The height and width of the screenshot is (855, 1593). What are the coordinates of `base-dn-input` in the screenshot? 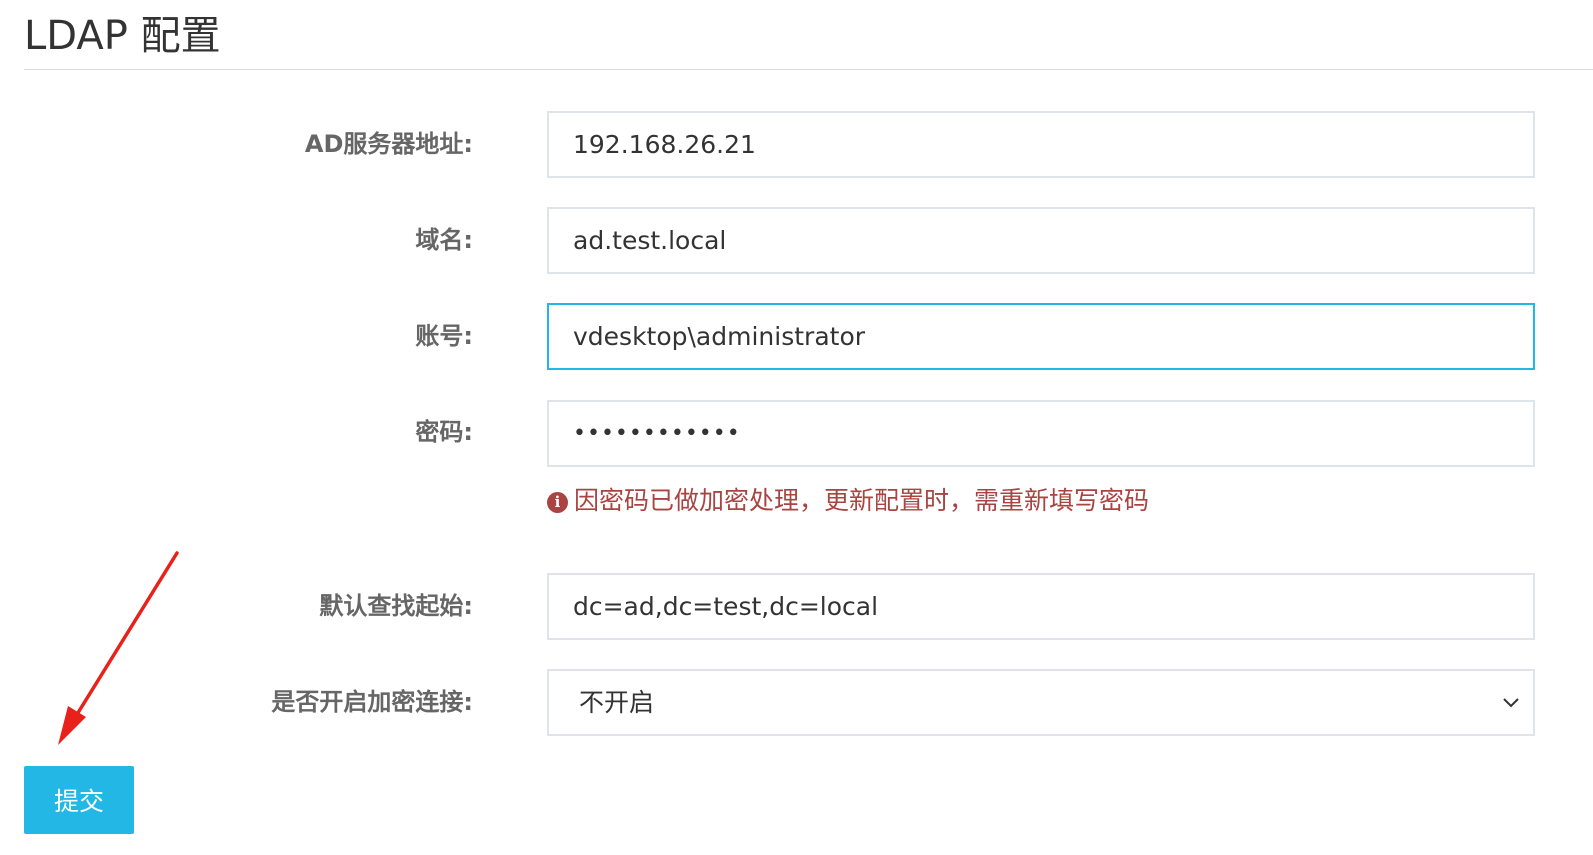 It's located at (1041, 606).